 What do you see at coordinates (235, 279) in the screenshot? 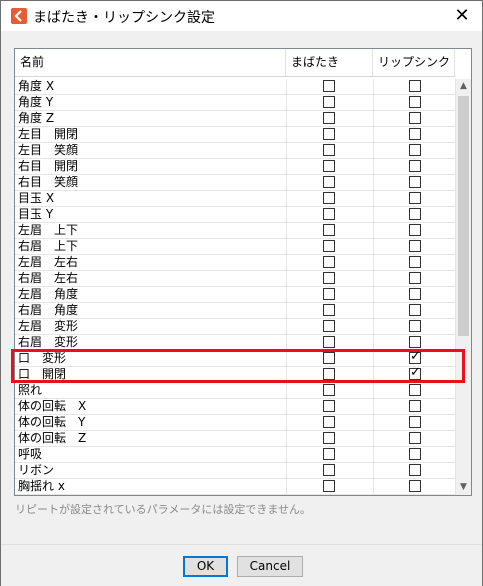
I see `table-row: 右眉 左右` at bounding box center [235, 279].